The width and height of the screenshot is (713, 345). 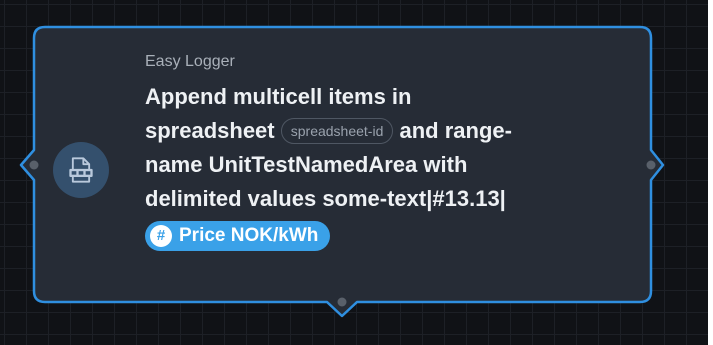 I want to click on spreadsheet-word: spreadsheet, so click(x=210, y=130).